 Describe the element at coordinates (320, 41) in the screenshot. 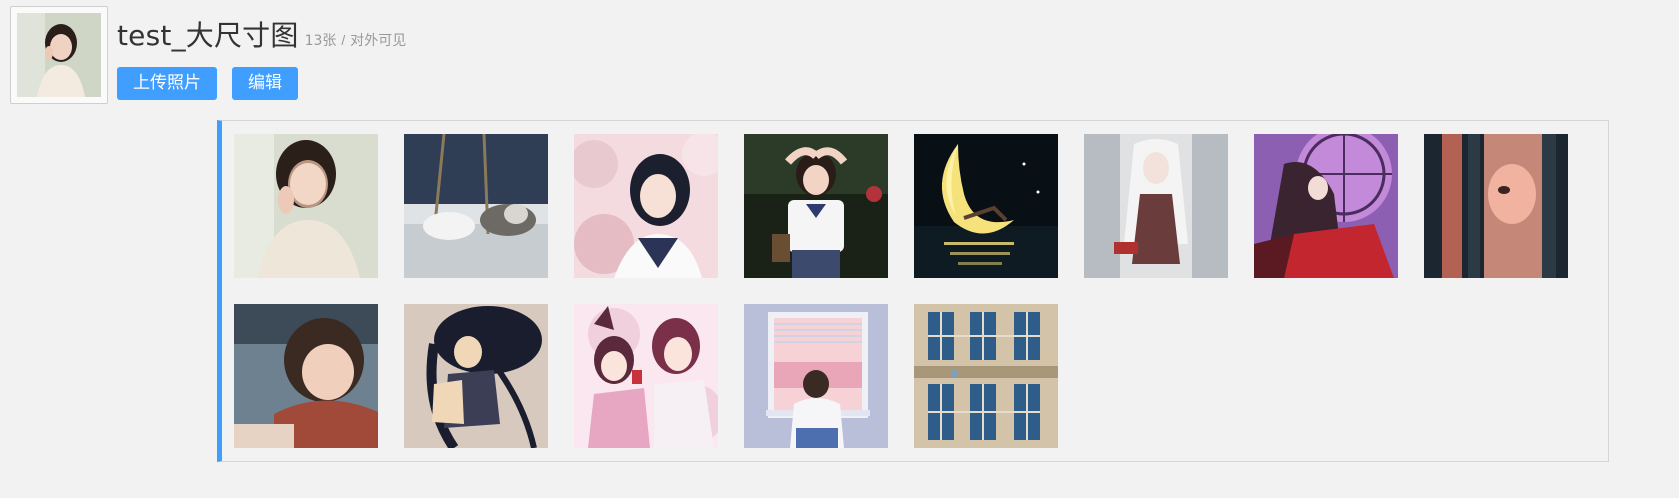

I see `photo-count: 13张` at that location.